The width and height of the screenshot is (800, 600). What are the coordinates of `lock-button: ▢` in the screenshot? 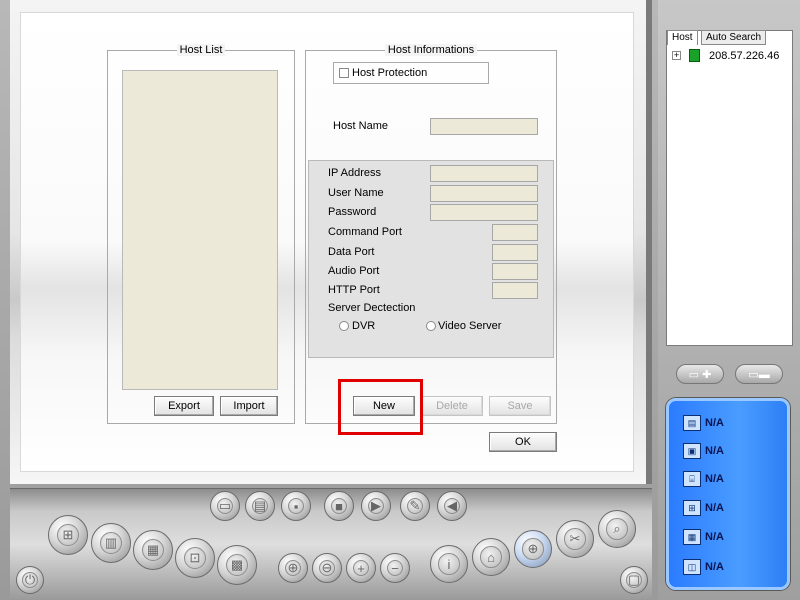 It's located at (634, 580).